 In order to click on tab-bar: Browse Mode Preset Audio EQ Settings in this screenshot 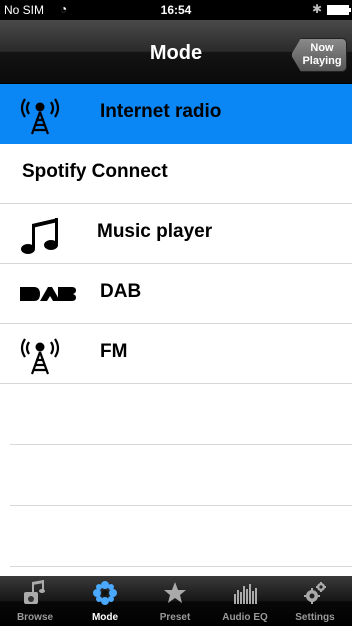, I will do `click(176, 601)`.